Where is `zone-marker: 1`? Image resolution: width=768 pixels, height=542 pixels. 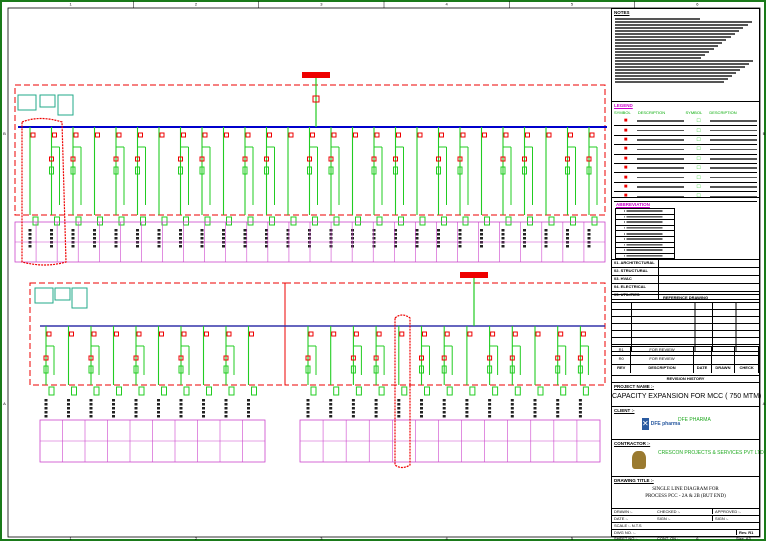
zone-marker: 1 is located at coordinates (71, 4).